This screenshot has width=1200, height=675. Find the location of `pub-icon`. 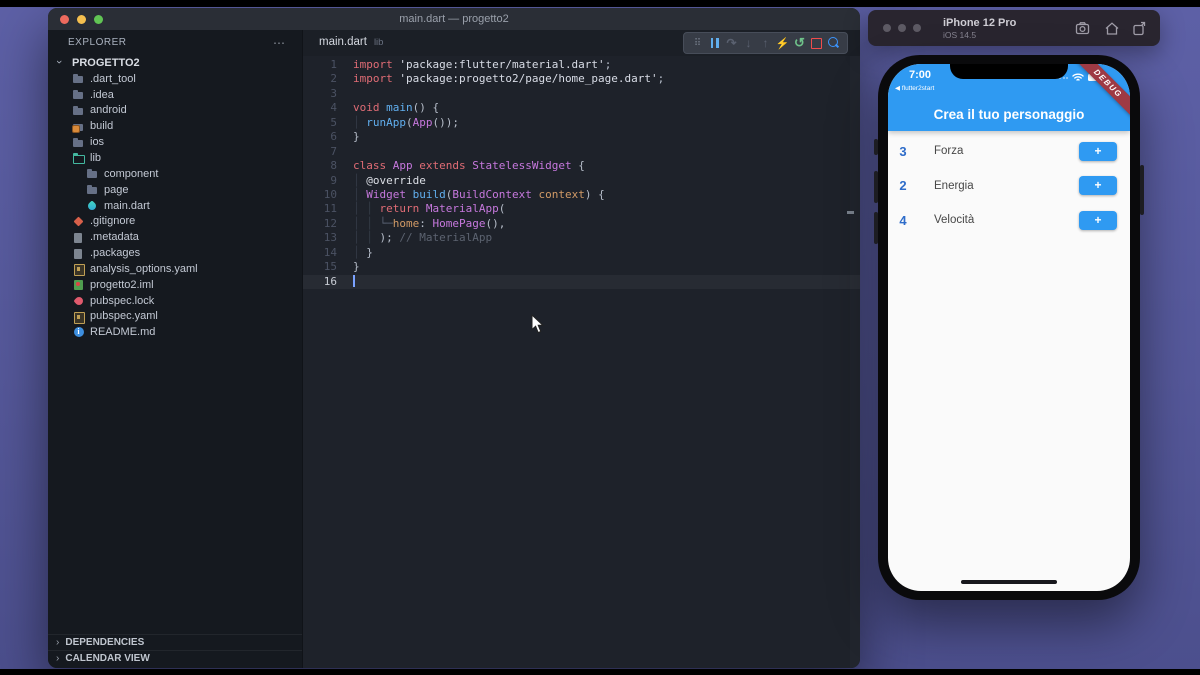

pub-icon is located at coordinates (78, 301).